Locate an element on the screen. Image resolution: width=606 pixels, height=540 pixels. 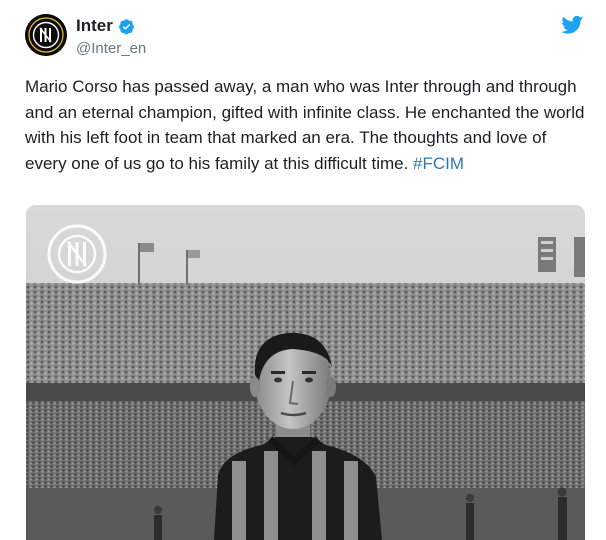
inter-crest-icon is located at coordinates (46, 35).